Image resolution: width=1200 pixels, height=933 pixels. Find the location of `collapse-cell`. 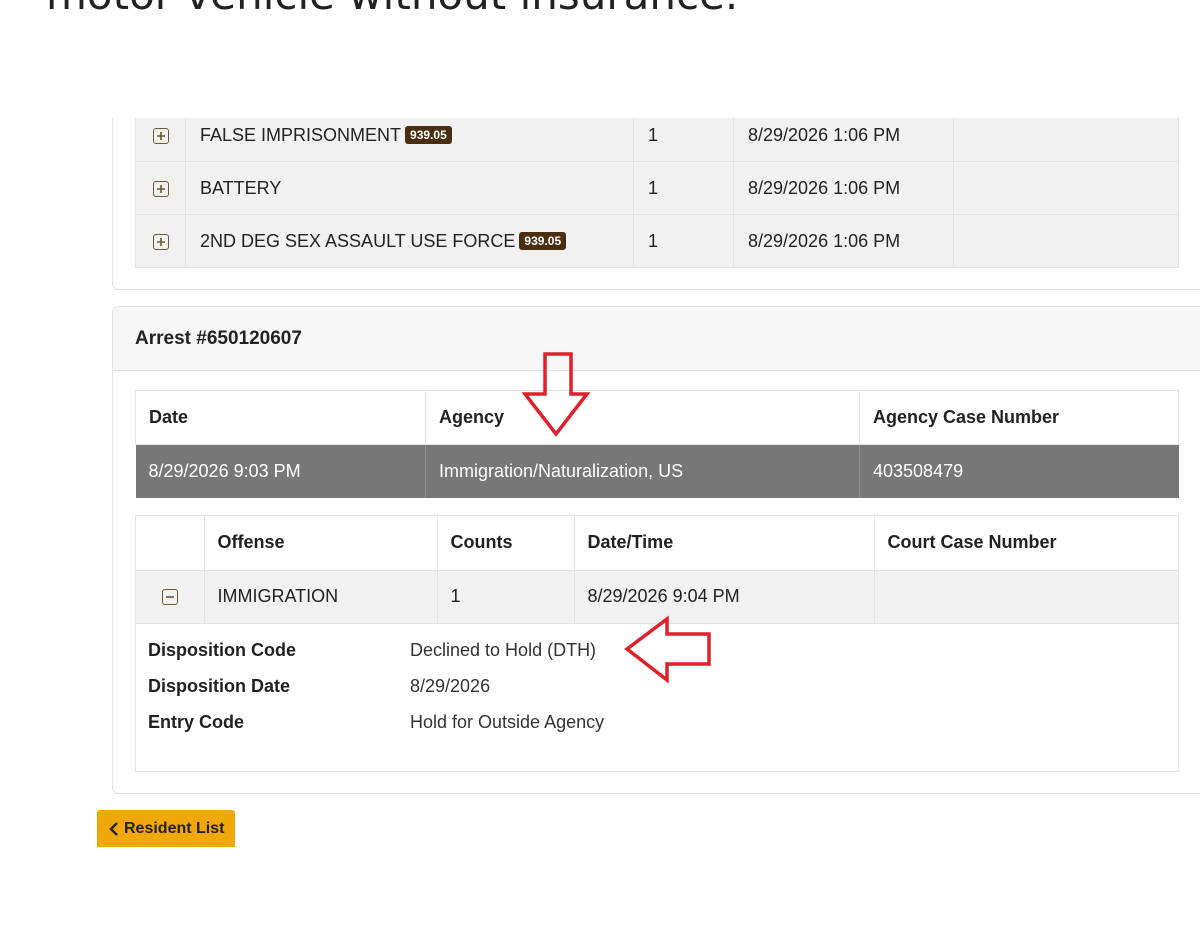

collapse-cell is located at coordinates (170, 597).